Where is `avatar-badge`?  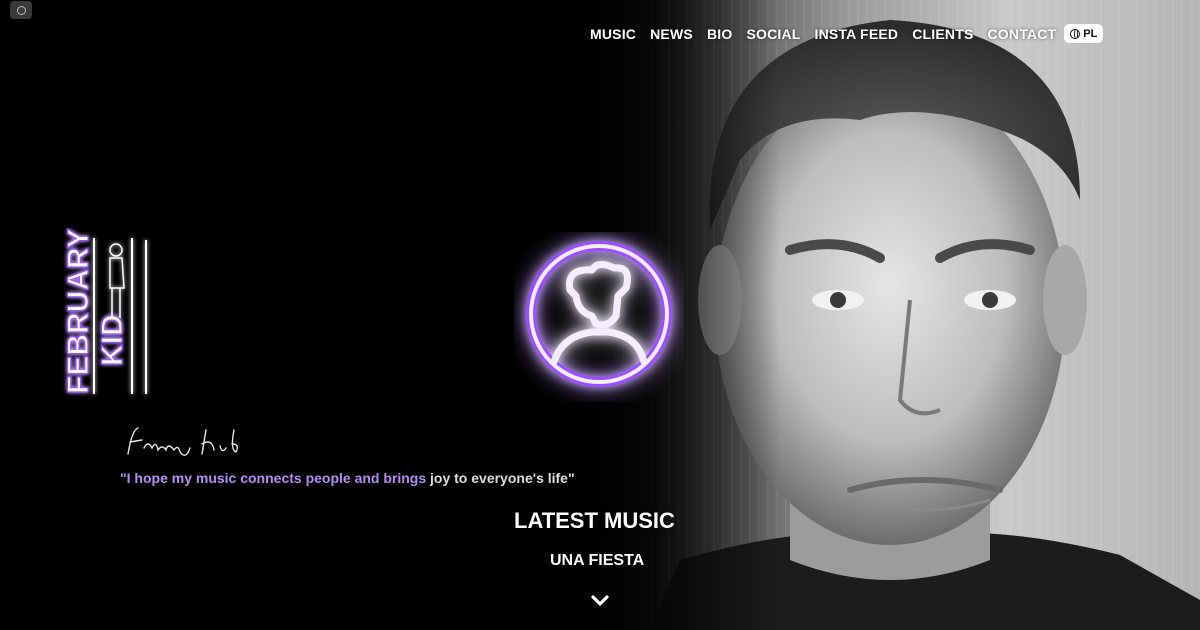
avatar-badge is located at coordinates (599, 317).